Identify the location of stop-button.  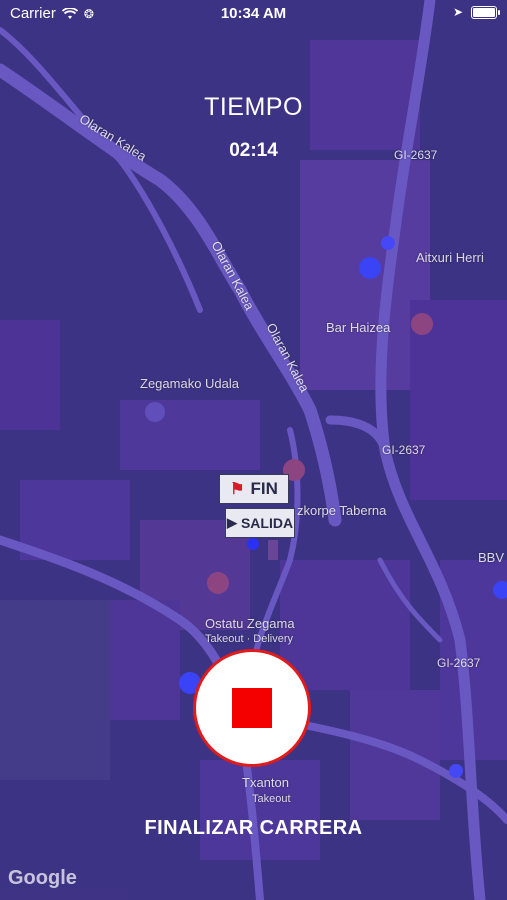
(252, 708).